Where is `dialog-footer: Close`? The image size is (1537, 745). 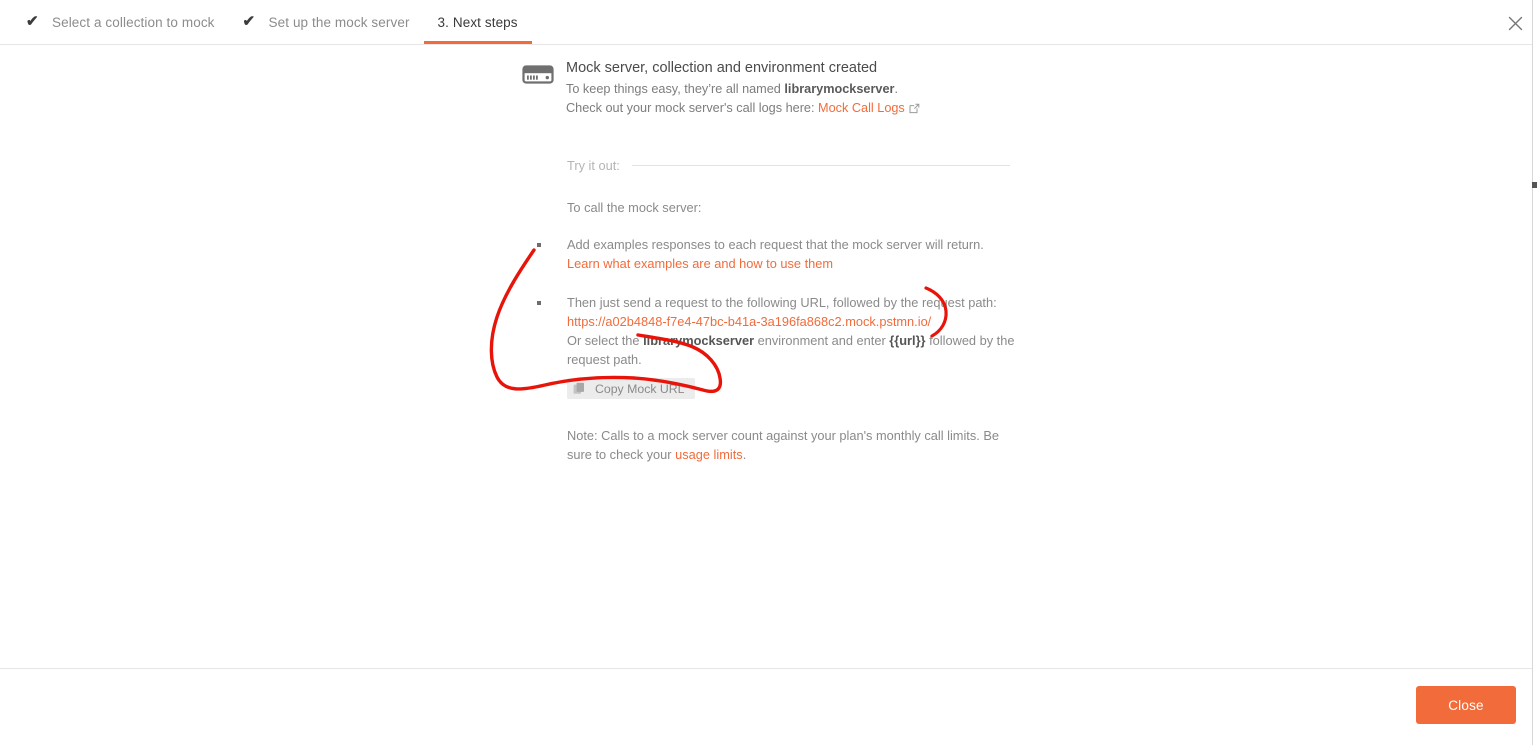
dialog-footer: Close is located at coordinates (768, 706).